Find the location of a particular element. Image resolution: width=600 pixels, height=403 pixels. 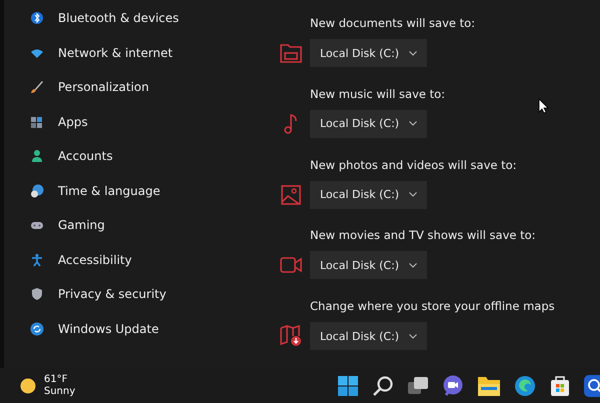

sidebar-item: Network & internet is located at coordinates (142, 53).